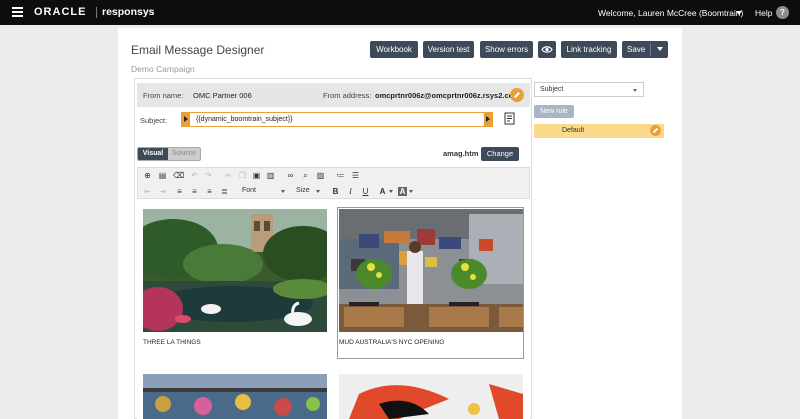  What do you see at coordinates (402, 191) in the screenshot?
I see `background-color-button: A` at bounding box center [402, 191].